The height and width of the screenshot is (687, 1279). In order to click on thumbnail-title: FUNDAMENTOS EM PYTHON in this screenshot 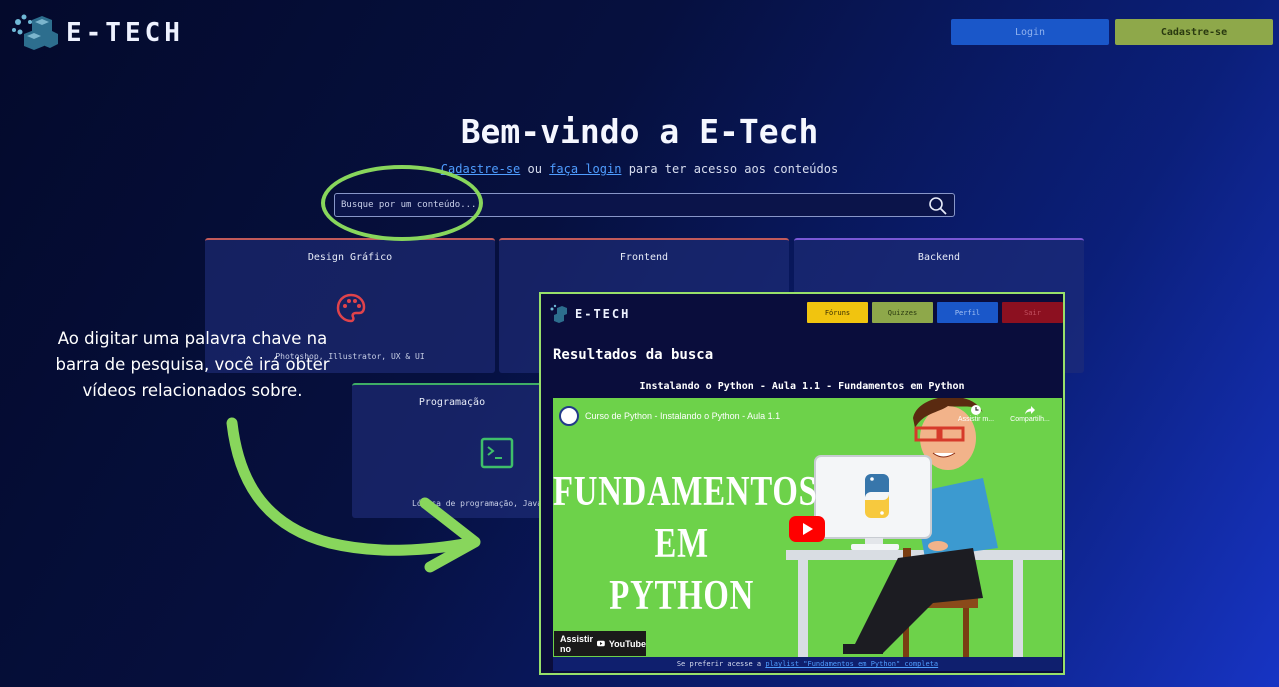, I will do `click(685, 544)`.